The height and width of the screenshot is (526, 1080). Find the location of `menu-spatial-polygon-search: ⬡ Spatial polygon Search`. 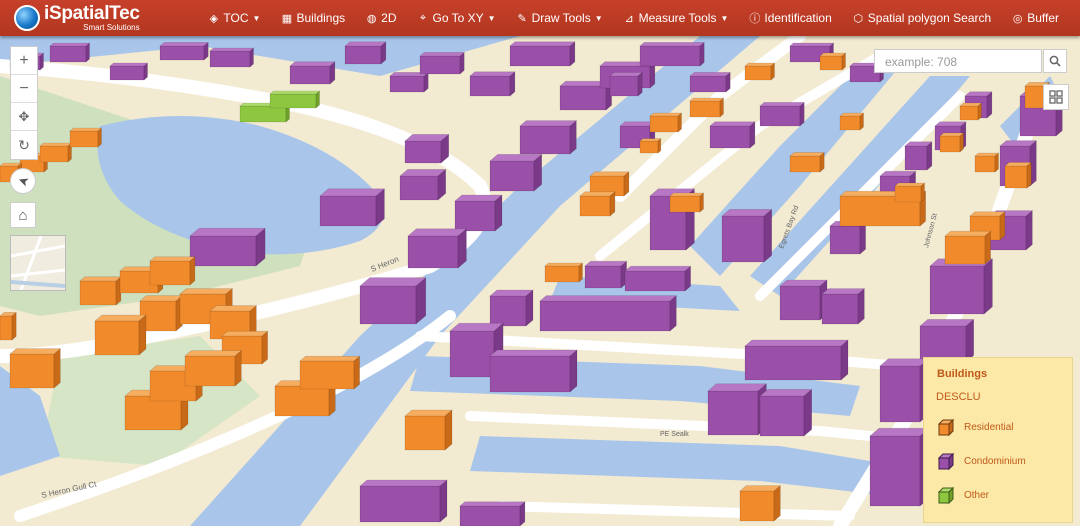

menu-spatial-polygon-search: ⬡ Spatial polygon Search is located at coordinates (922, 18).